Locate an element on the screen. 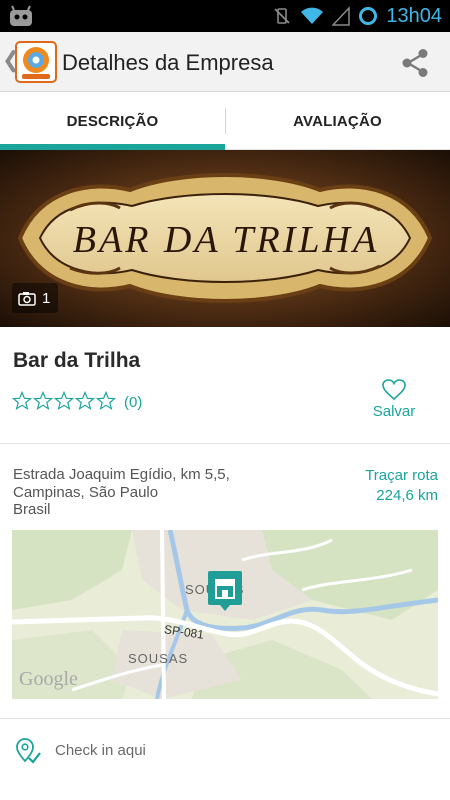 This screenshot has width=450, height=800. map-label-sousas: SOUSAS is located at coordinates (158, 658).